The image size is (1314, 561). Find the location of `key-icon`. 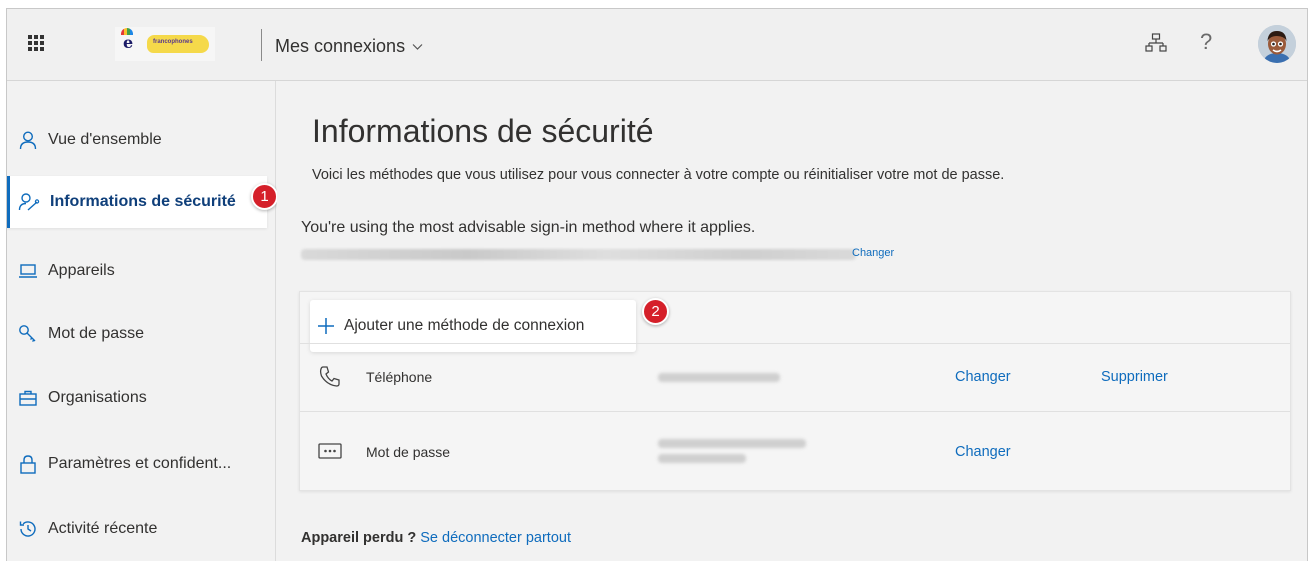

key-icon is located at coordinates (27, 333).